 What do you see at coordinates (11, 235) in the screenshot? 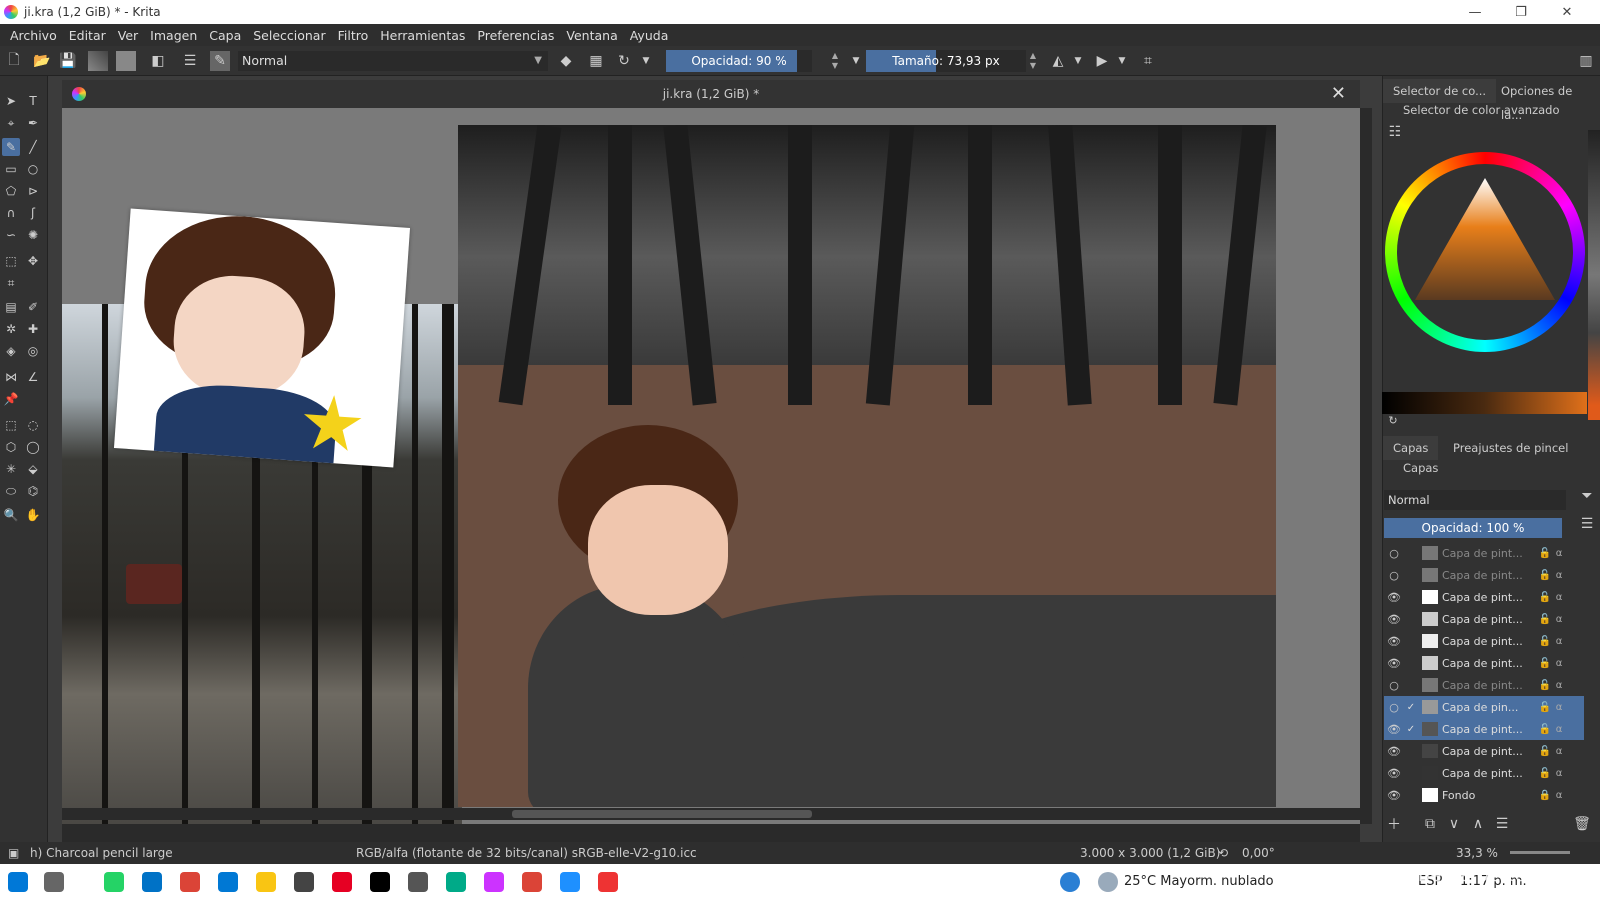
I see `dynamic-brush-icon: ∽` at bounding box center [11, 235].